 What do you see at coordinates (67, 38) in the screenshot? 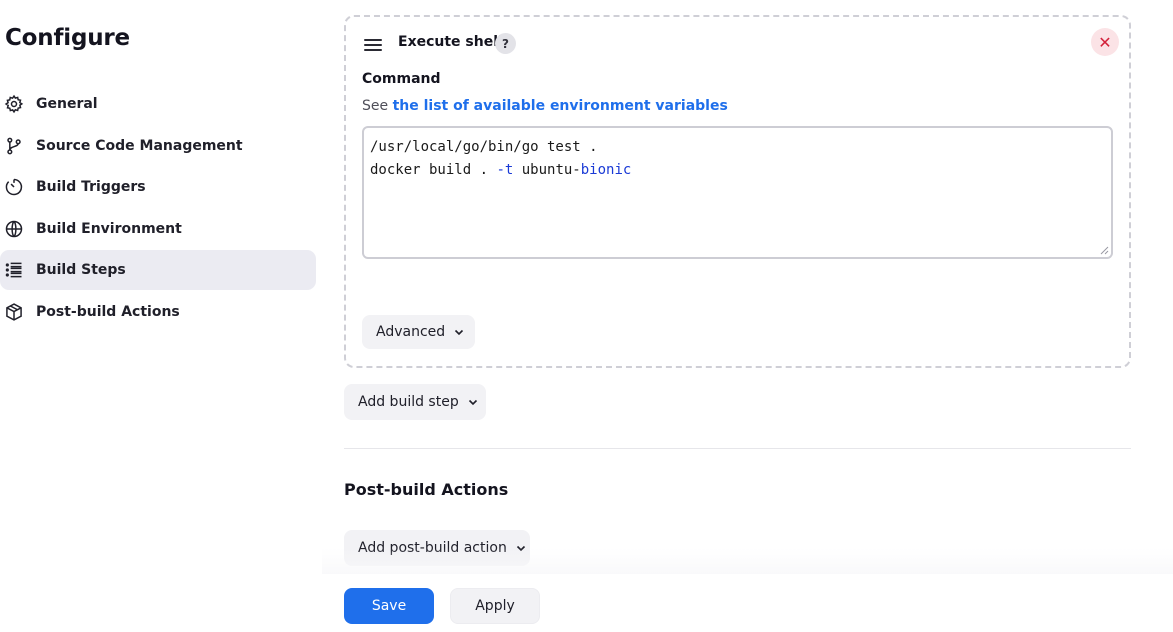
I see `page-title: Configure` at bounding box center [67, 38].